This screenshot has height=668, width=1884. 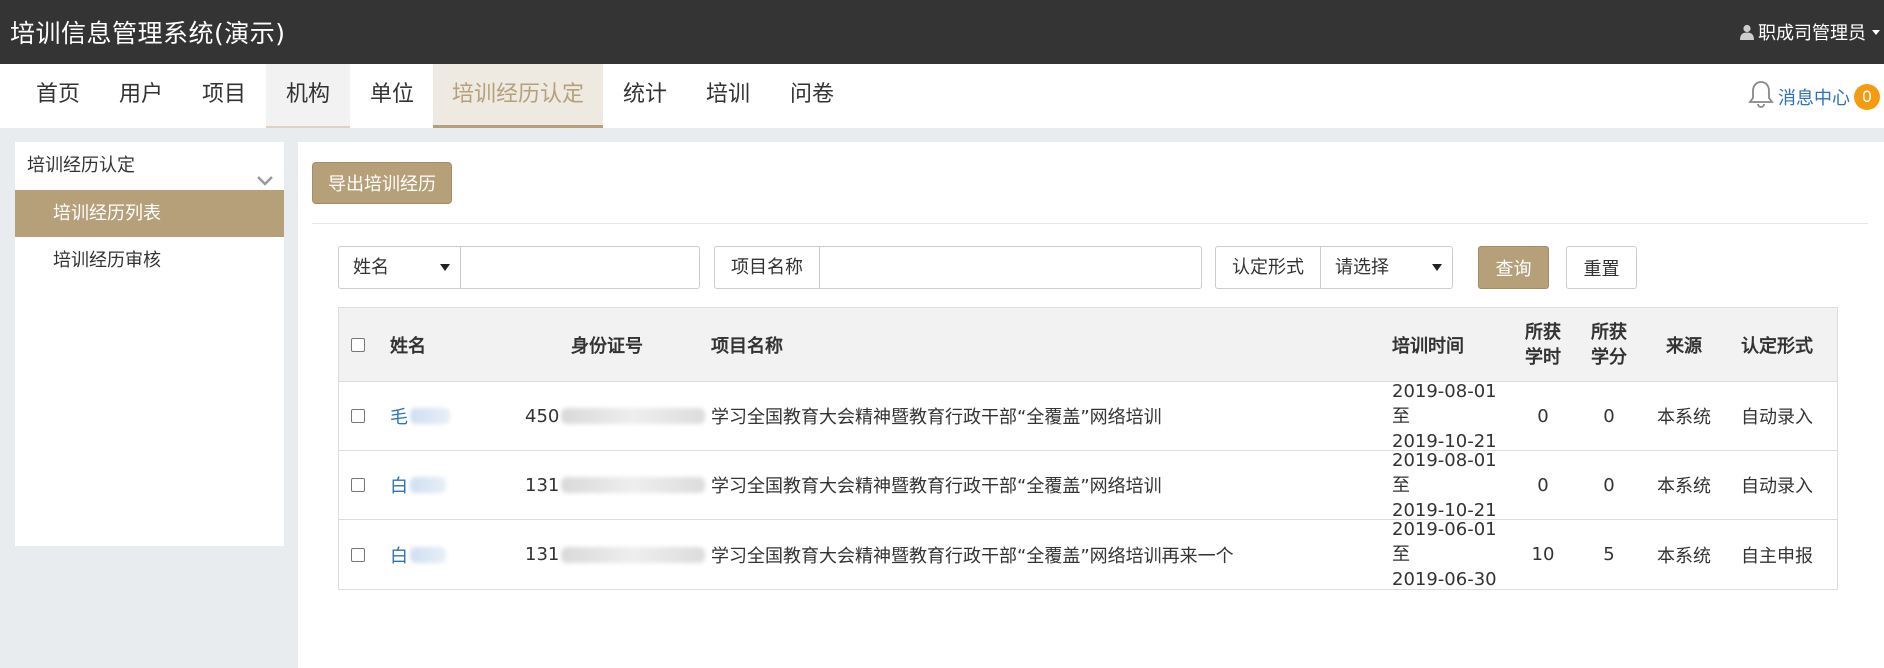 I want to click on export-button: 导出培训经历, so click(x=382, y=183).